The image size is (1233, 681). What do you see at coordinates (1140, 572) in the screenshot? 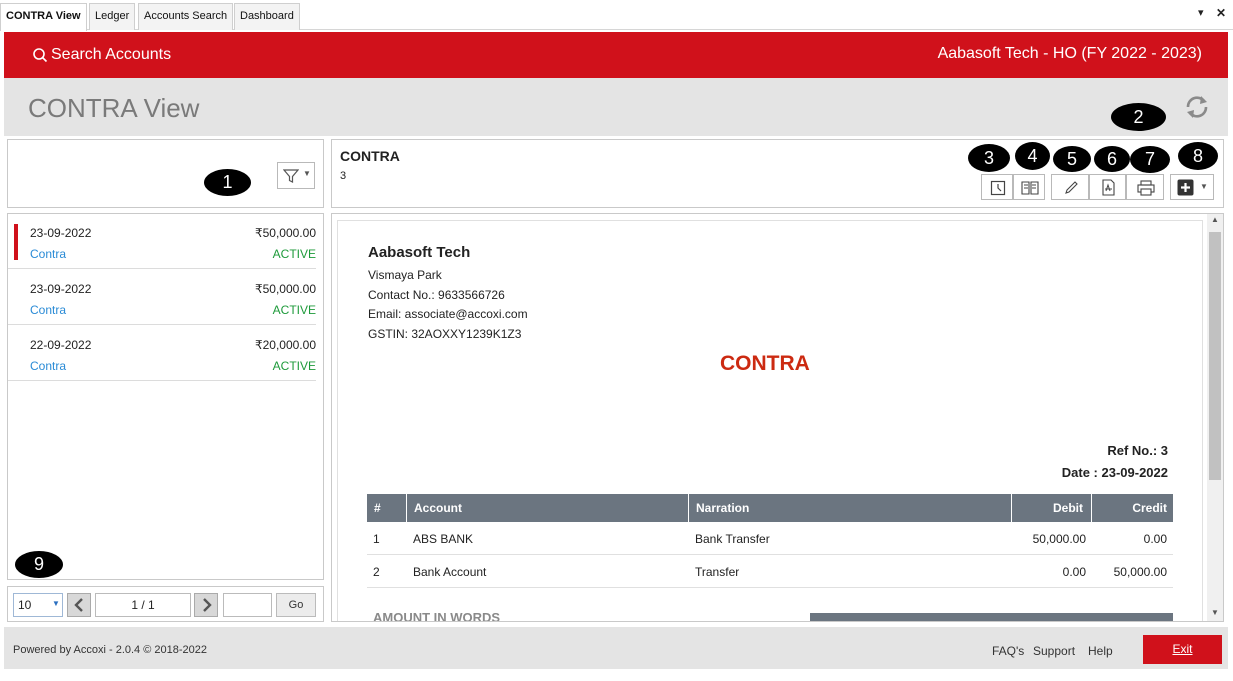
I see `row-credit: 50,000.00` at bounding box center [1140, 572].